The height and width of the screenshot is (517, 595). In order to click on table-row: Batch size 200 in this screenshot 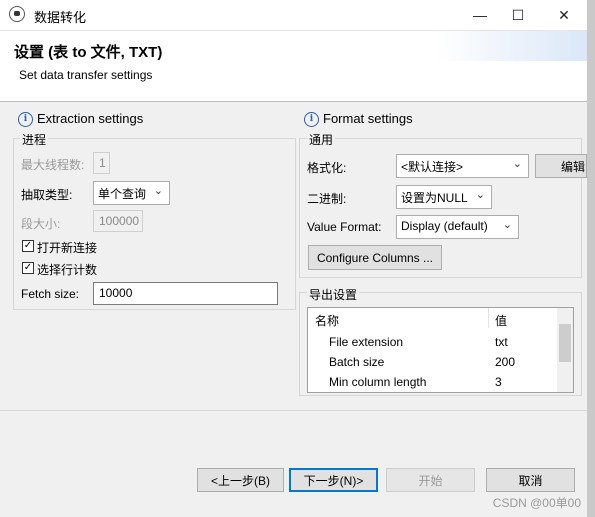, I will do `click(433, 362)`.